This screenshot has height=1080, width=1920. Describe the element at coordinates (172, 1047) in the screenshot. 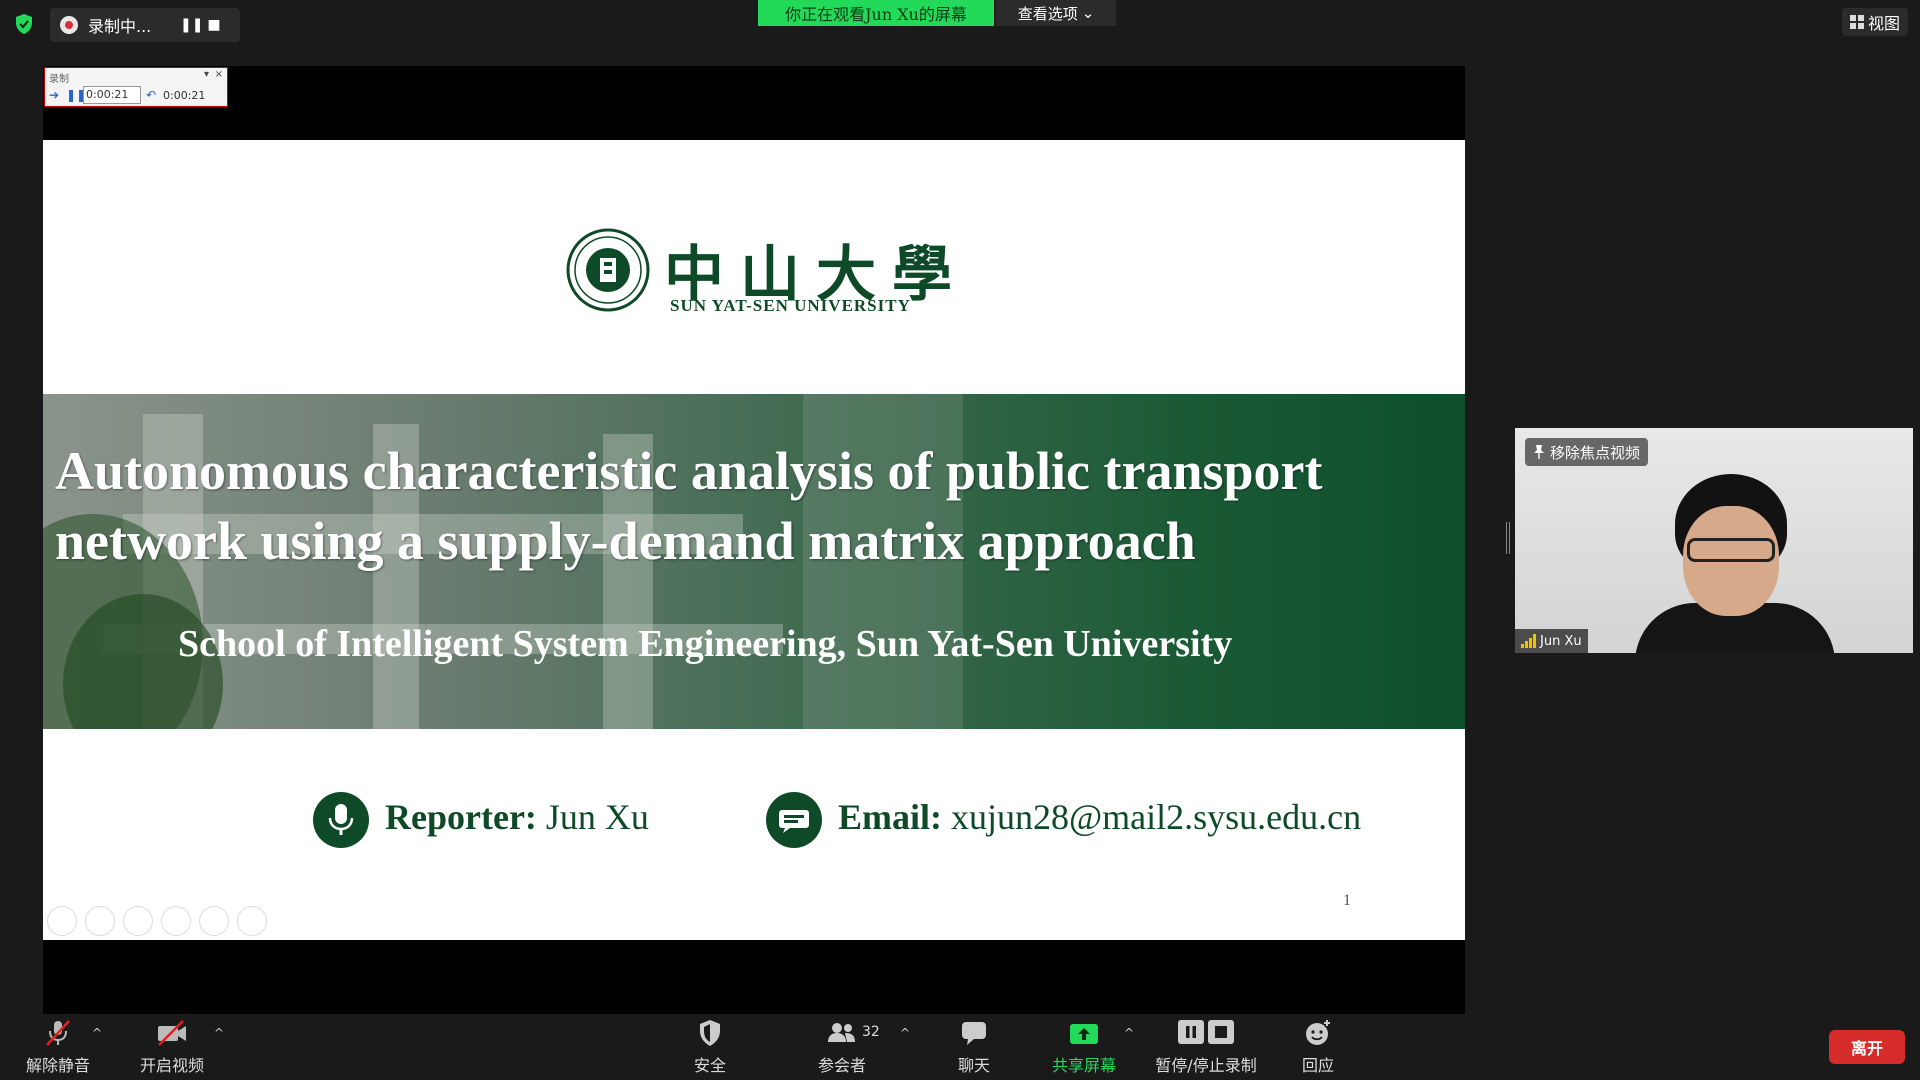

I see `start-video-button: 开启视频` at that location.